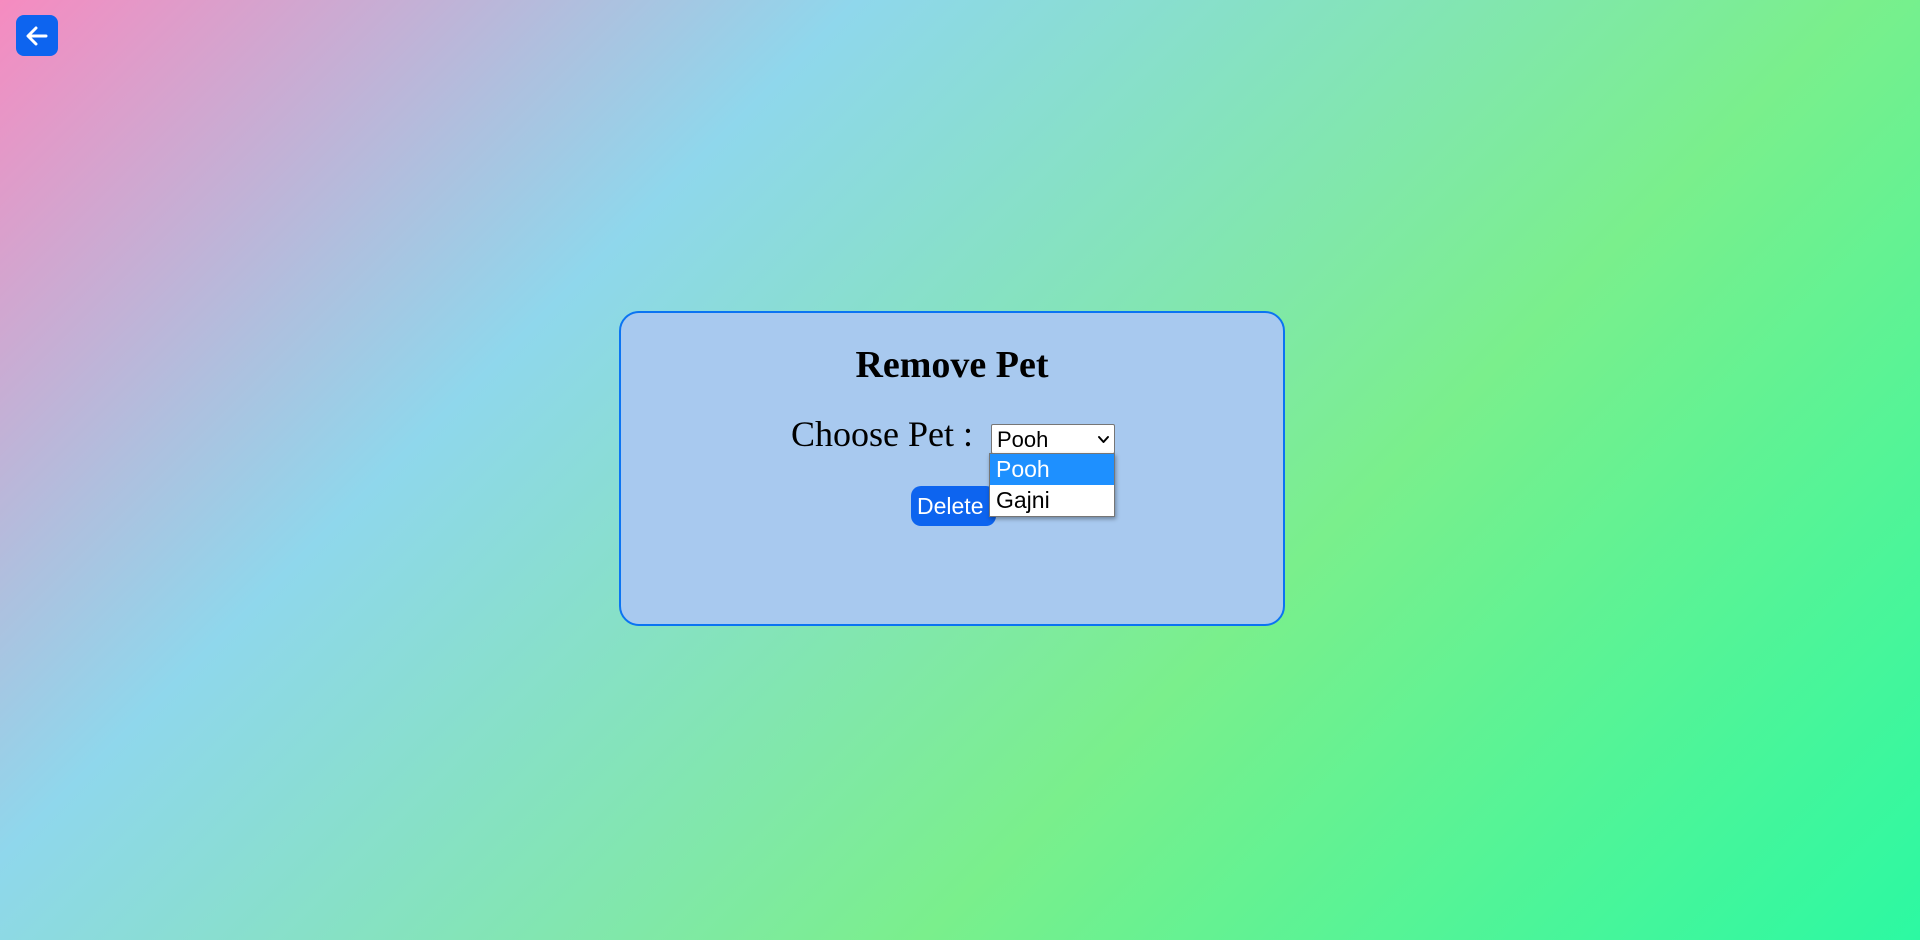 This screenshot has width=1920, height=940. What do you see at coordinates (952, 365) in the screenshot?
I see `page-title: Remove Pet` at bounding box center [952, 365].